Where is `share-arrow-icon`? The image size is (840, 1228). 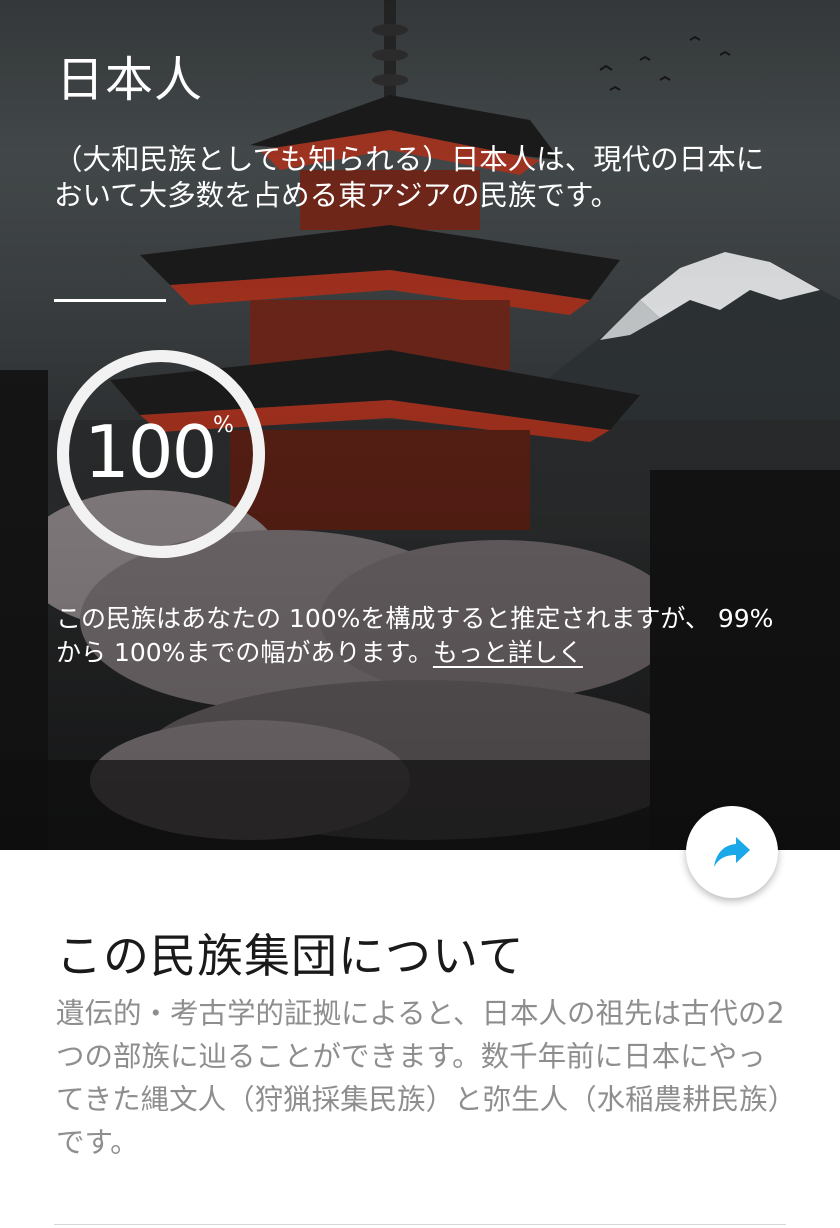
share-arrow-icon is located at coordinates (732, 852).